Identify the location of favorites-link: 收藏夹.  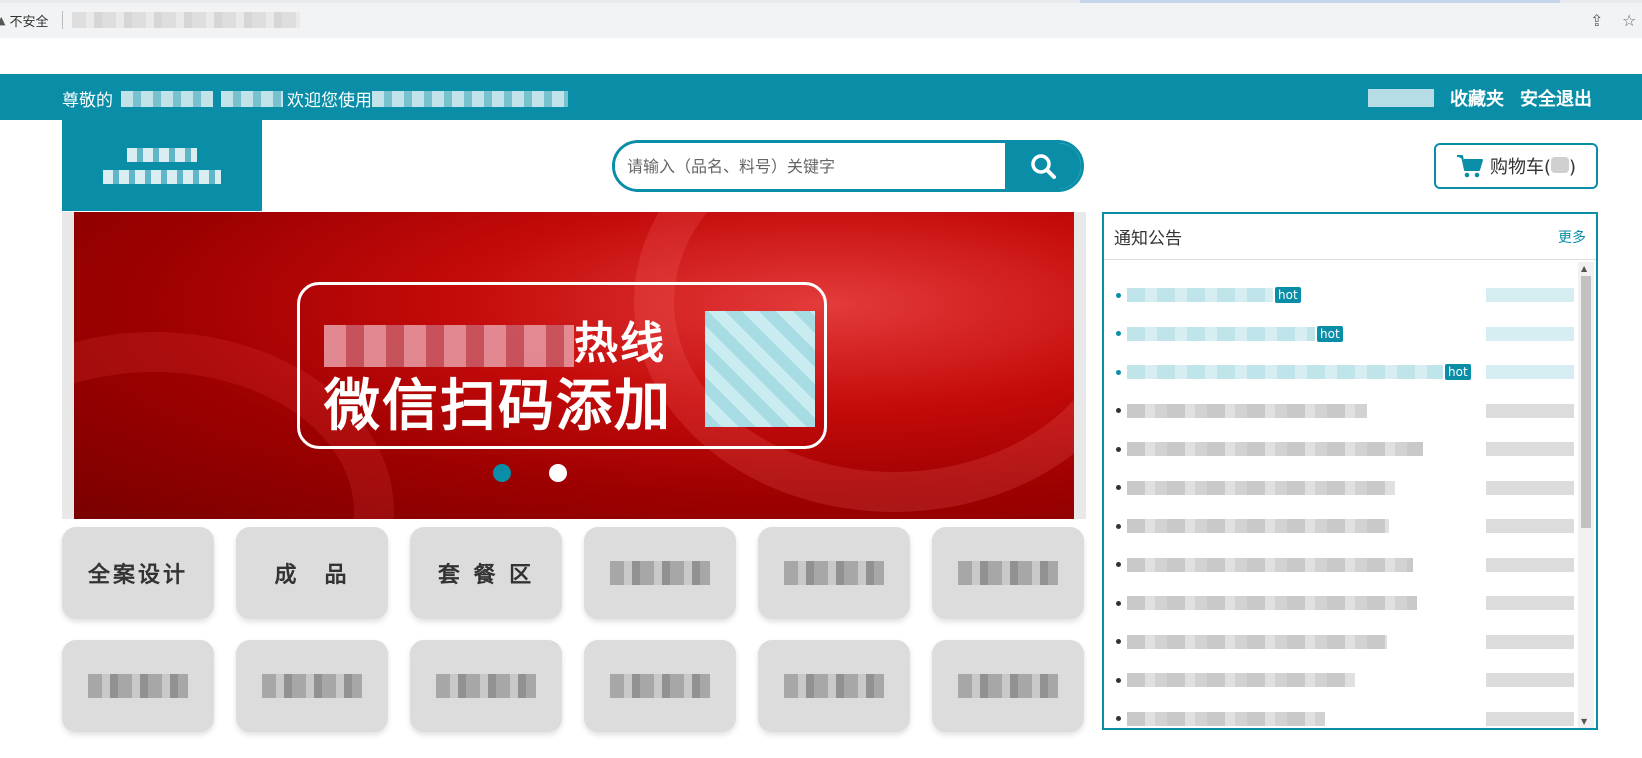
(1477, 98).